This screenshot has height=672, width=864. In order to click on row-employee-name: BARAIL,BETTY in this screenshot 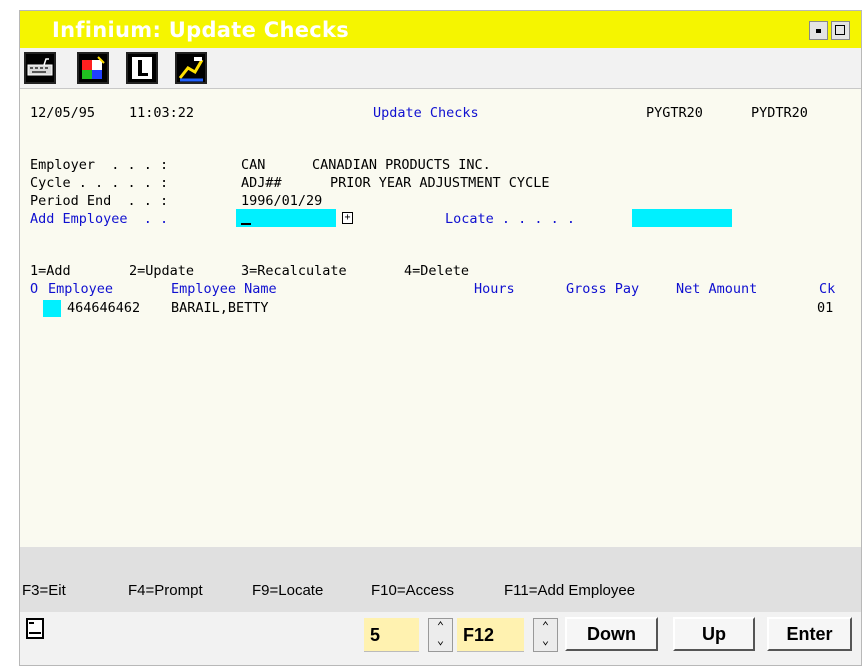, I will do `click(220, 308)`.